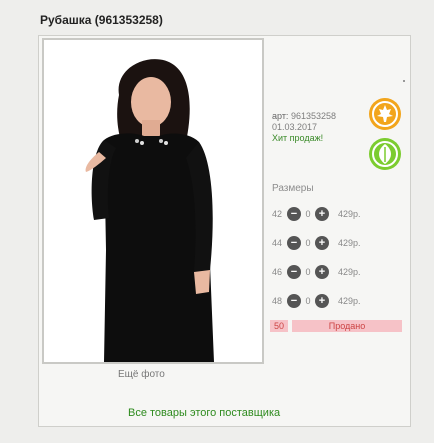 This screenshot has height=443, width=434. I want to click on maple-leaf-icon, so click(385, 114).